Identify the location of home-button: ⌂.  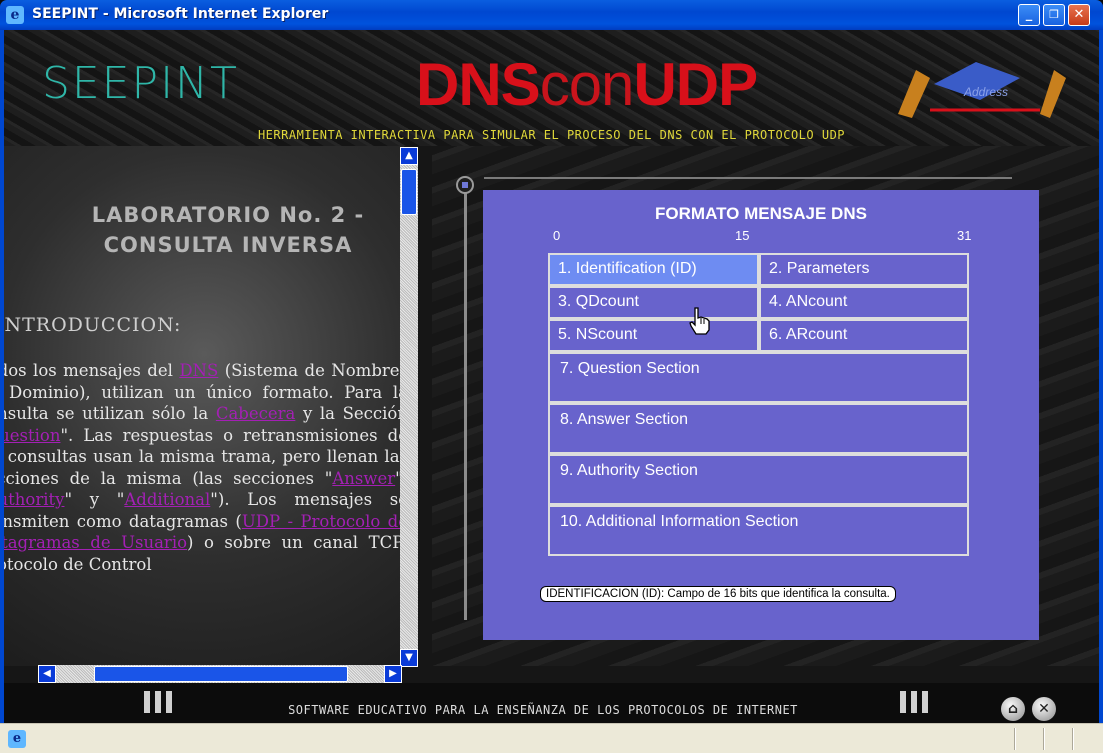
(1013, 709).